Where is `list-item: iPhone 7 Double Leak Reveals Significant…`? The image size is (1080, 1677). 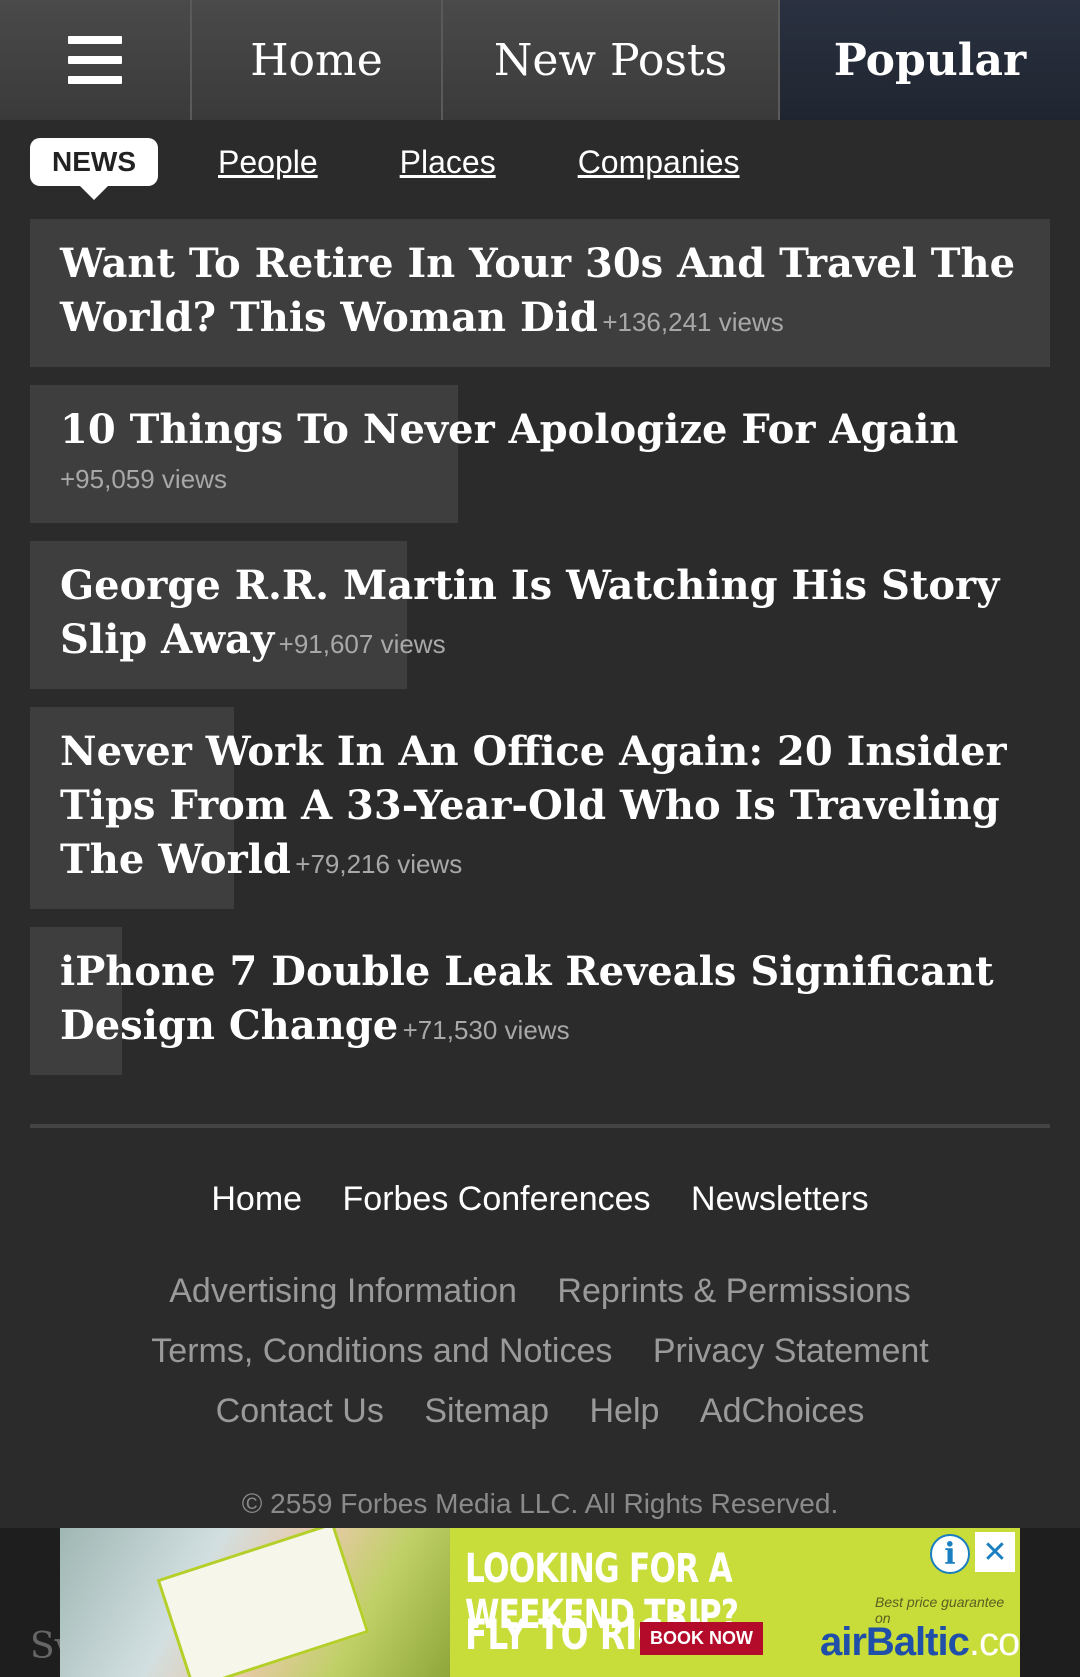 list-item: iPhone 7 Double Leak Reveals Significant… is located at coordinates (540, 1001).